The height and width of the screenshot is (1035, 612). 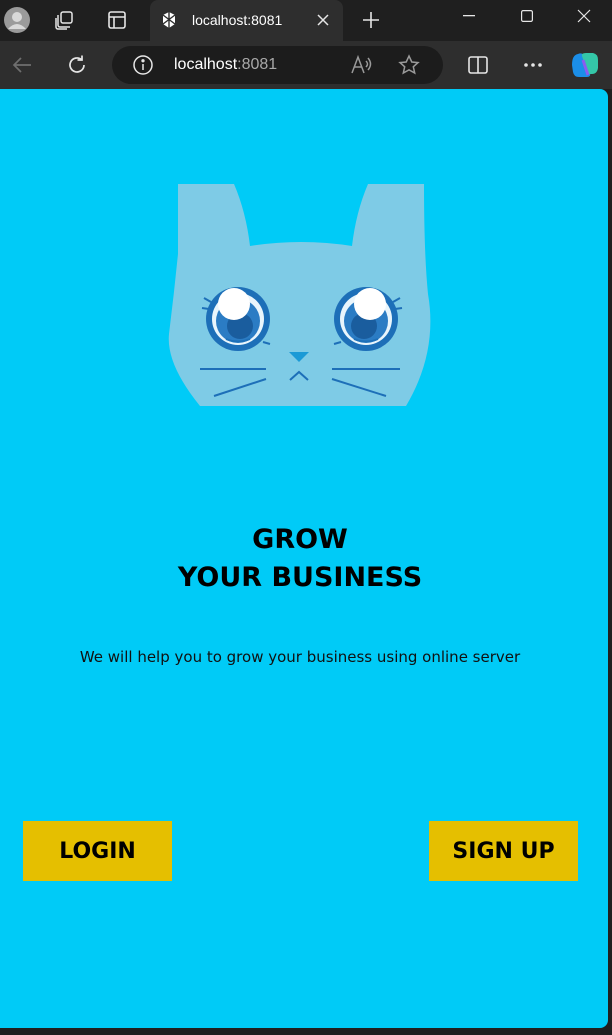 I want to click on workspaces-icon, so click(x=64, y=20).